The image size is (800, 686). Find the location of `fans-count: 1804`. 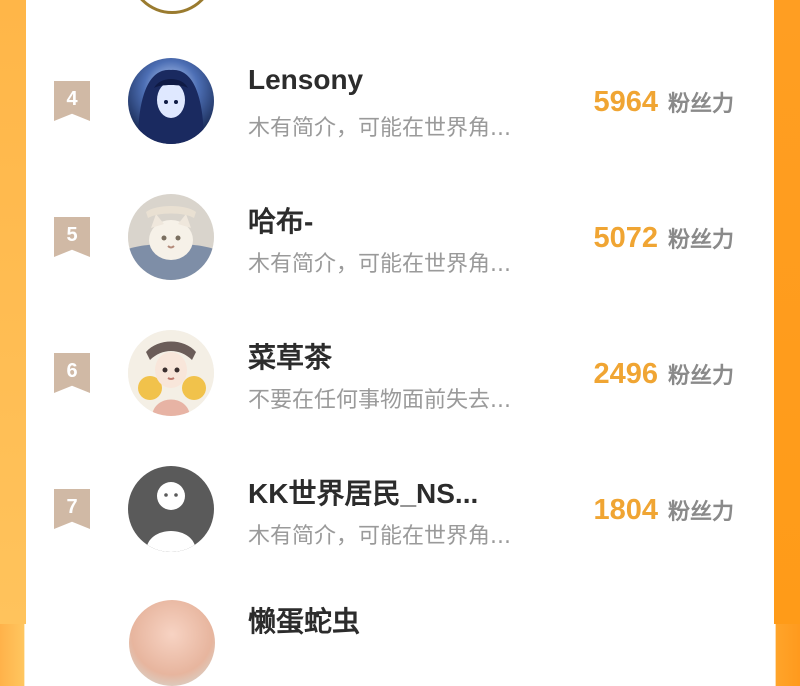

fans-count: 1804 is located at coordinates (625, 510).